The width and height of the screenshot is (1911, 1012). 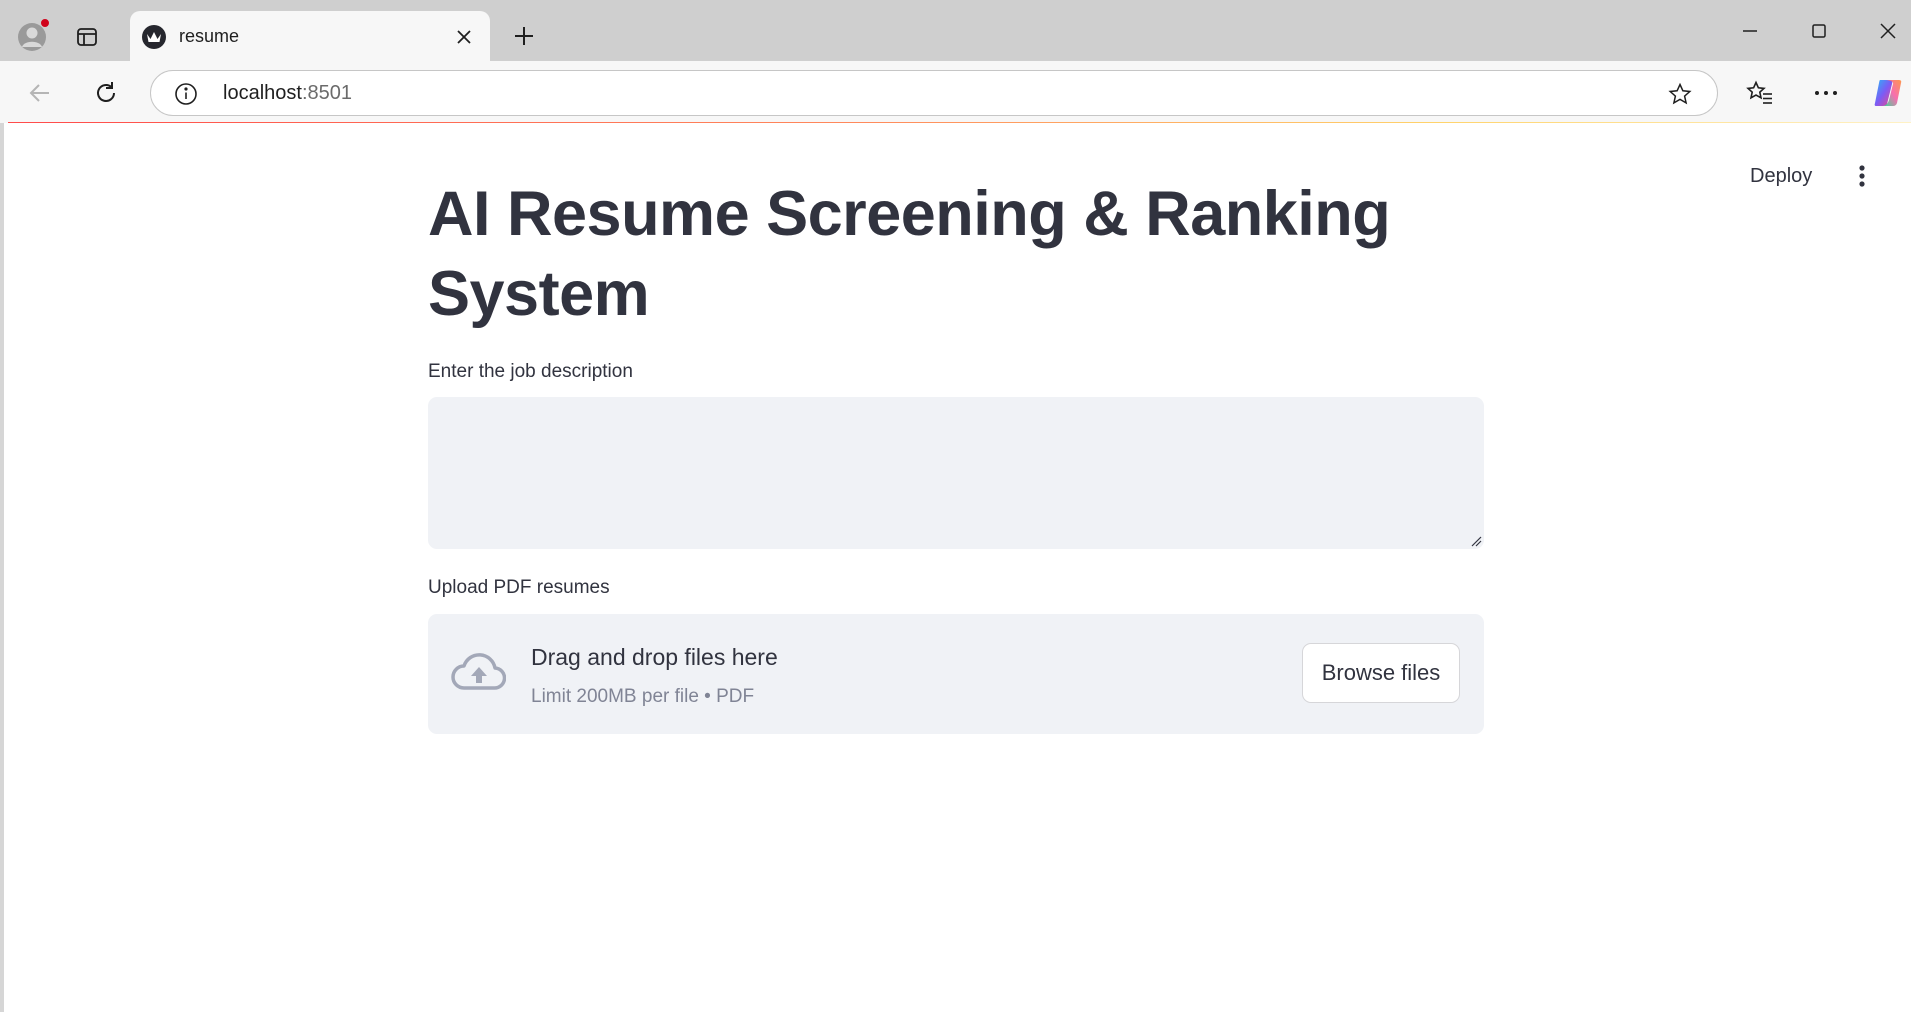 I want to click on upload-label: Upload PDF resumes, so click(x=519, y=587).